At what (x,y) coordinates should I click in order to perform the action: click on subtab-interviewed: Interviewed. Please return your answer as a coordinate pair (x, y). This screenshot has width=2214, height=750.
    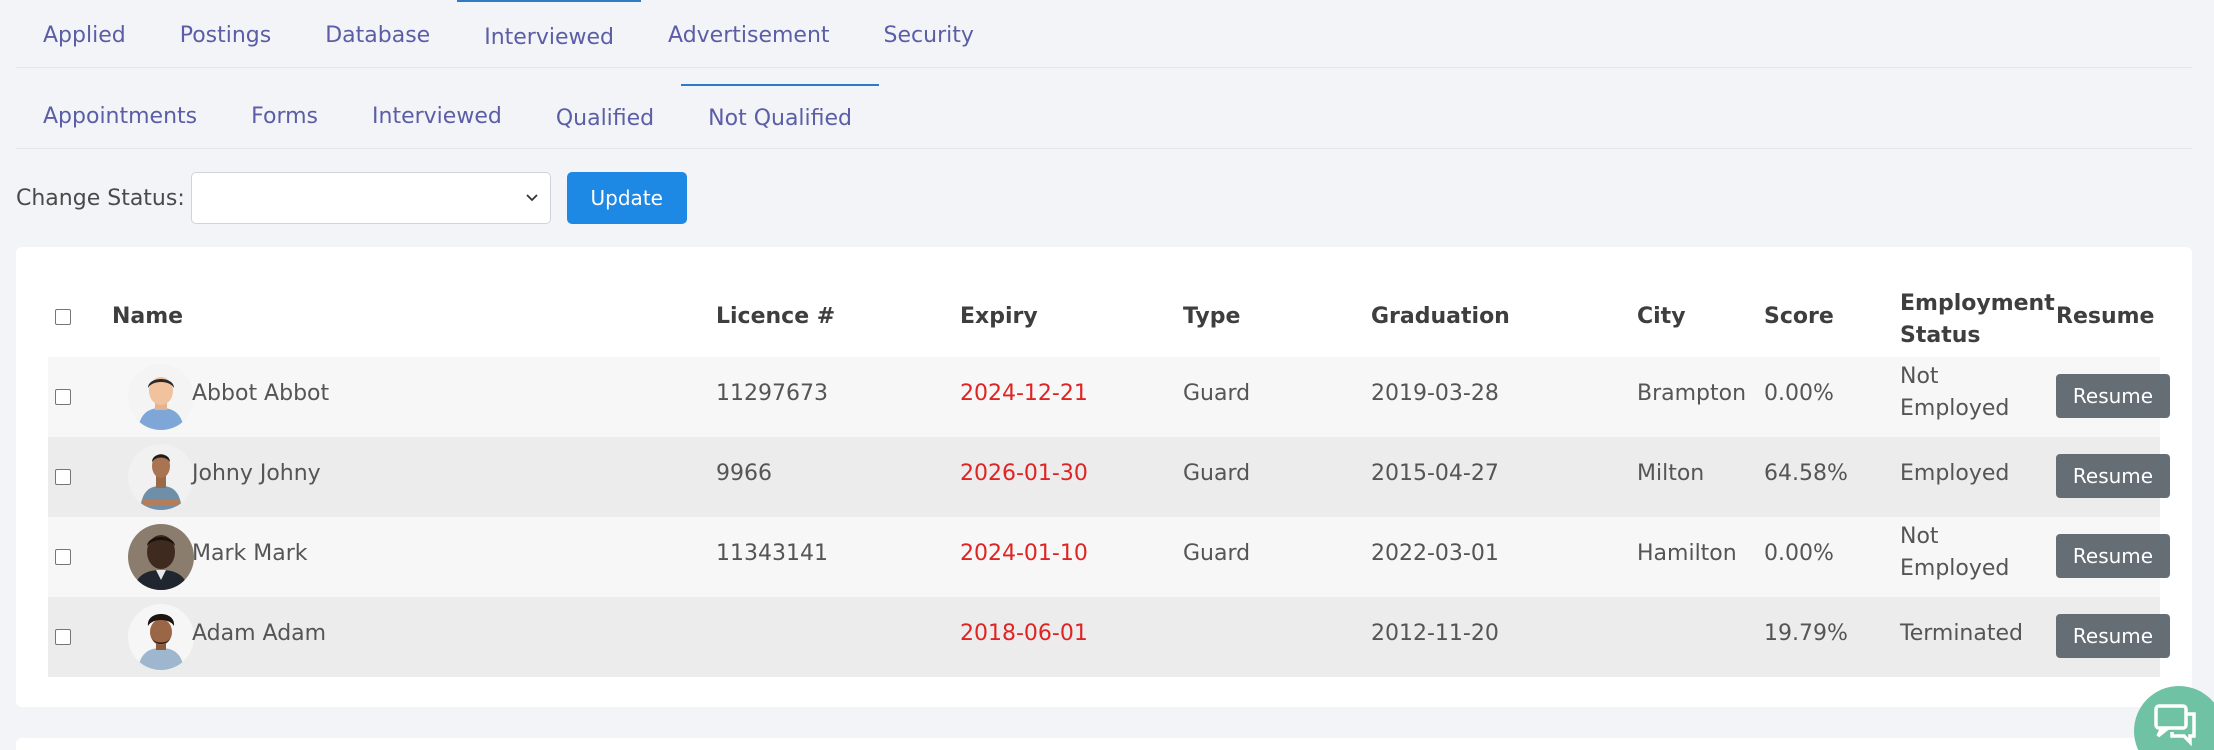
    Looking at the image, I should click on (437, 116).